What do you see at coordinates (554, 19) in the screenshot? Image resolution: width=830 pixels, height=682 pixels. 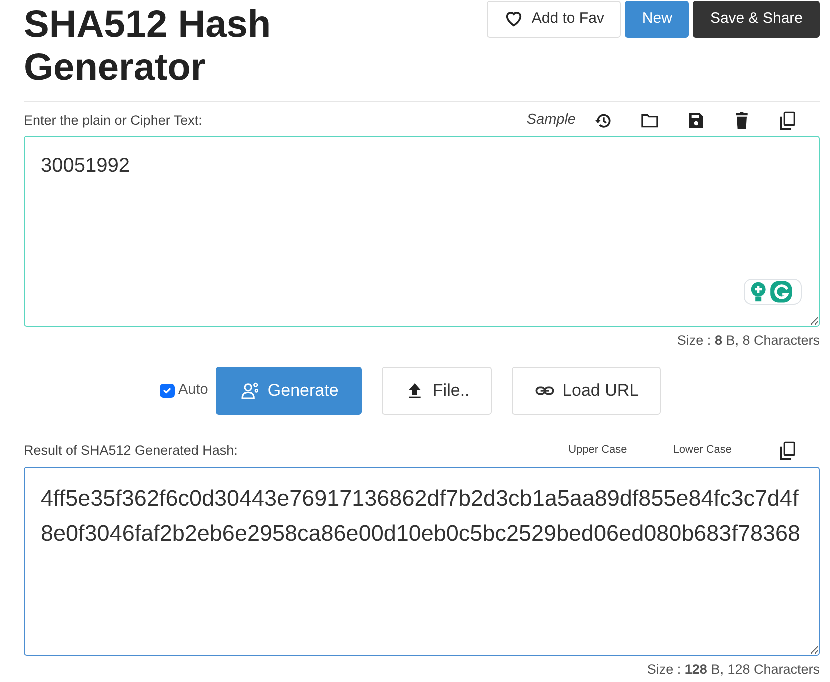 I see `fav-button: Add to Fav` at bounding box center [554, 19].